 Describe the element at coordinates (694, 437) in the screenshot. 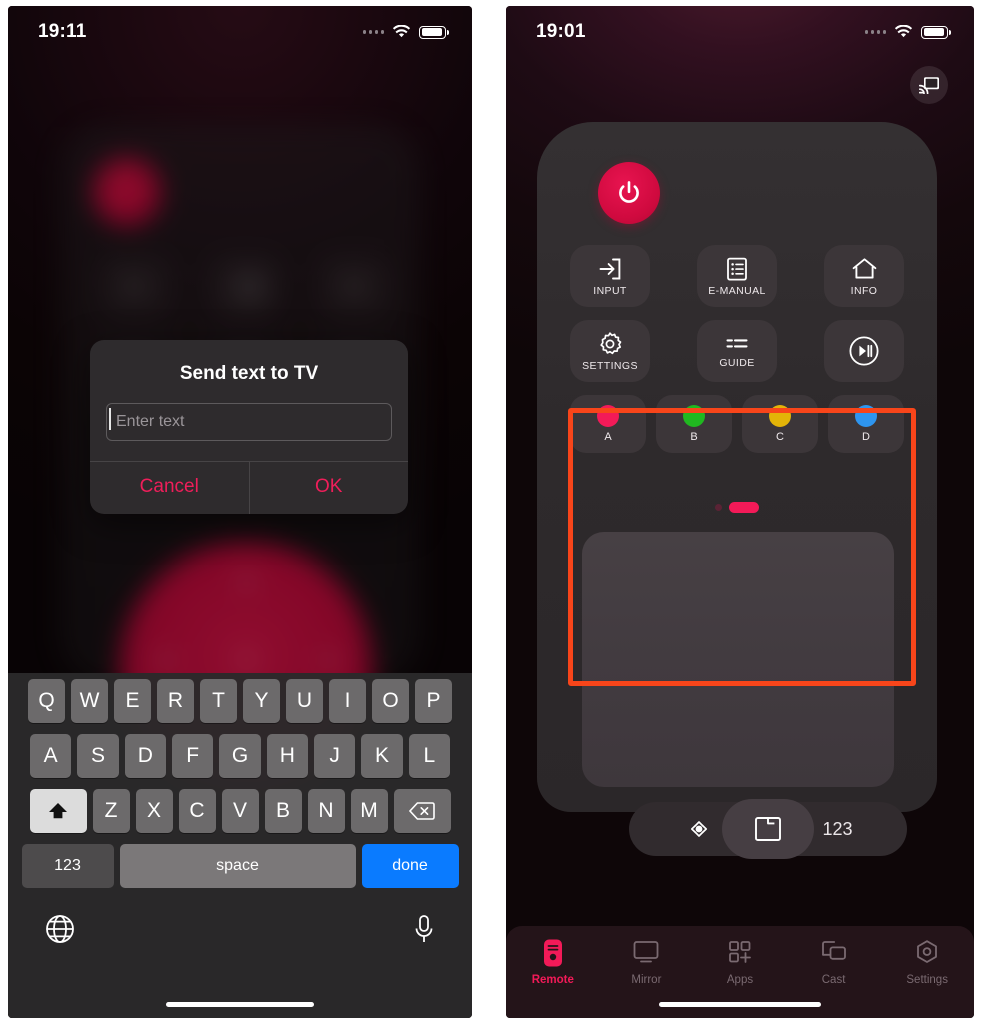

I see `color-button-b-label: B` at that location.